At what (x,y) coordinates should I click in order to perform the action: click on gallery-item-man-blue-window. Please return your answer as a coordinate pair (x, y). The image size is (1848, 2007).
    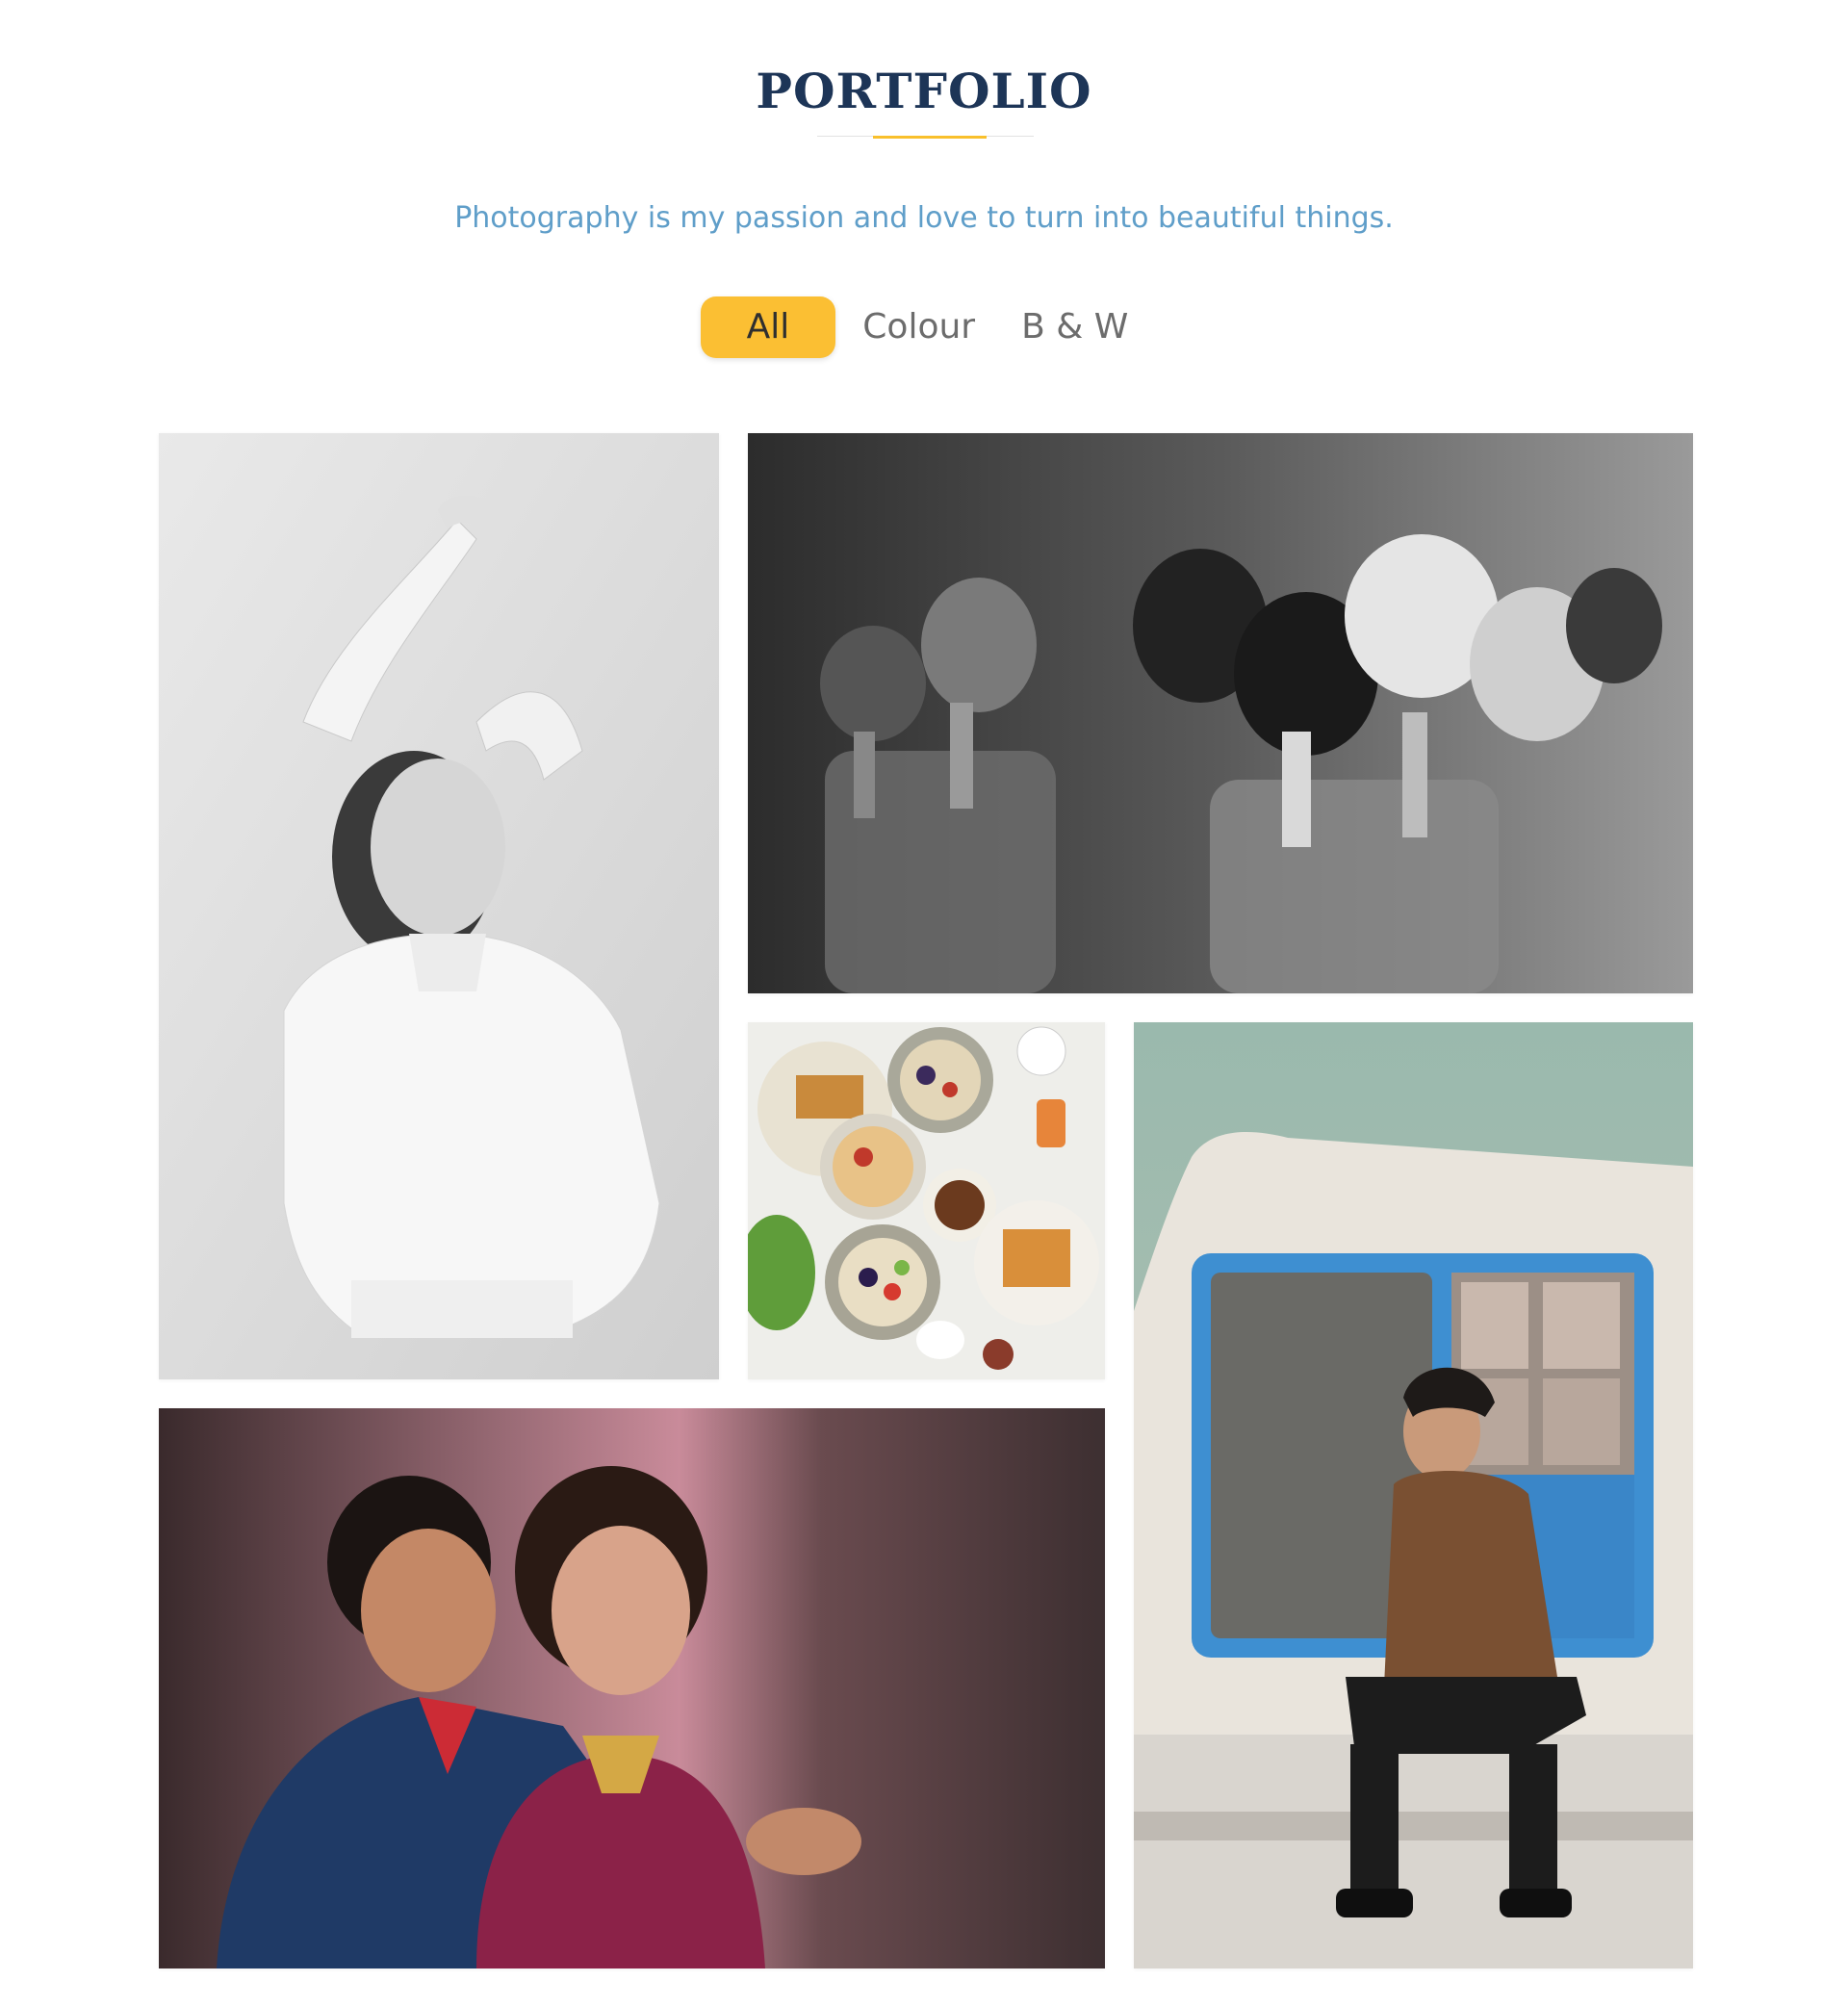
    Looking at the image, I should click on (1413, 1495).